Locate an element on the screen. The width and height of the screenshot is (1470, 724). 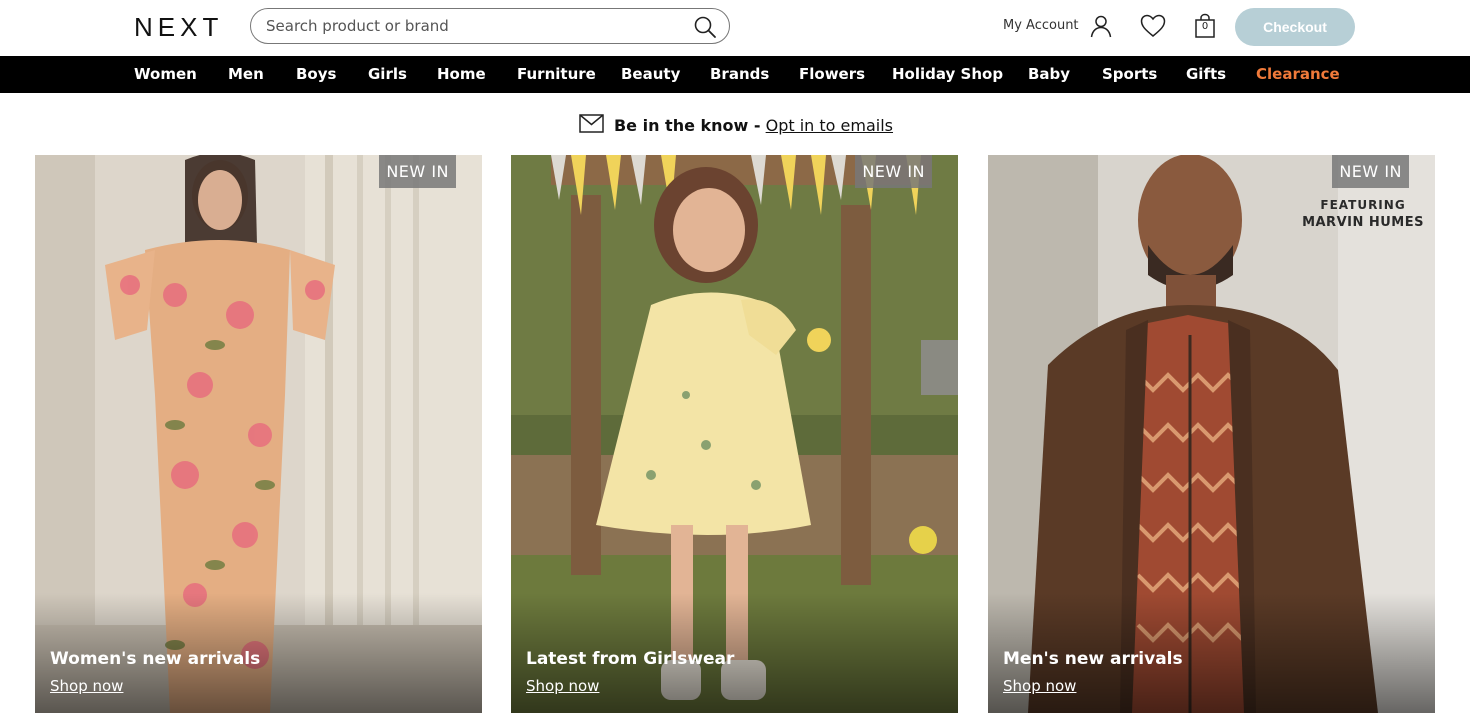
favourites-heart-icon is located at coordinates (1153, 26).